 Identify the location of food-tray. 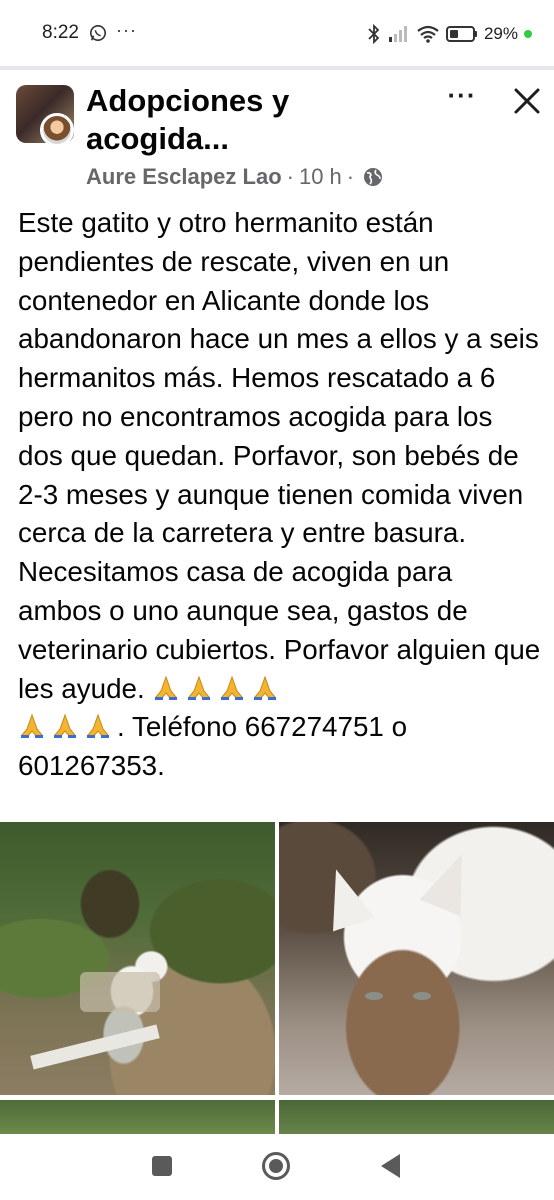
(120, 992).